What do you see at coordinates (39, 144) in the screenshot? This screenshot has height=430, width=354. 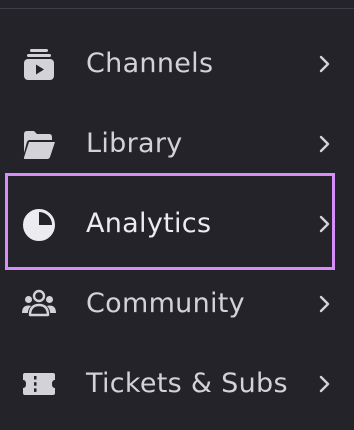 I see `folder-icon` at bounding box center [39, 144].